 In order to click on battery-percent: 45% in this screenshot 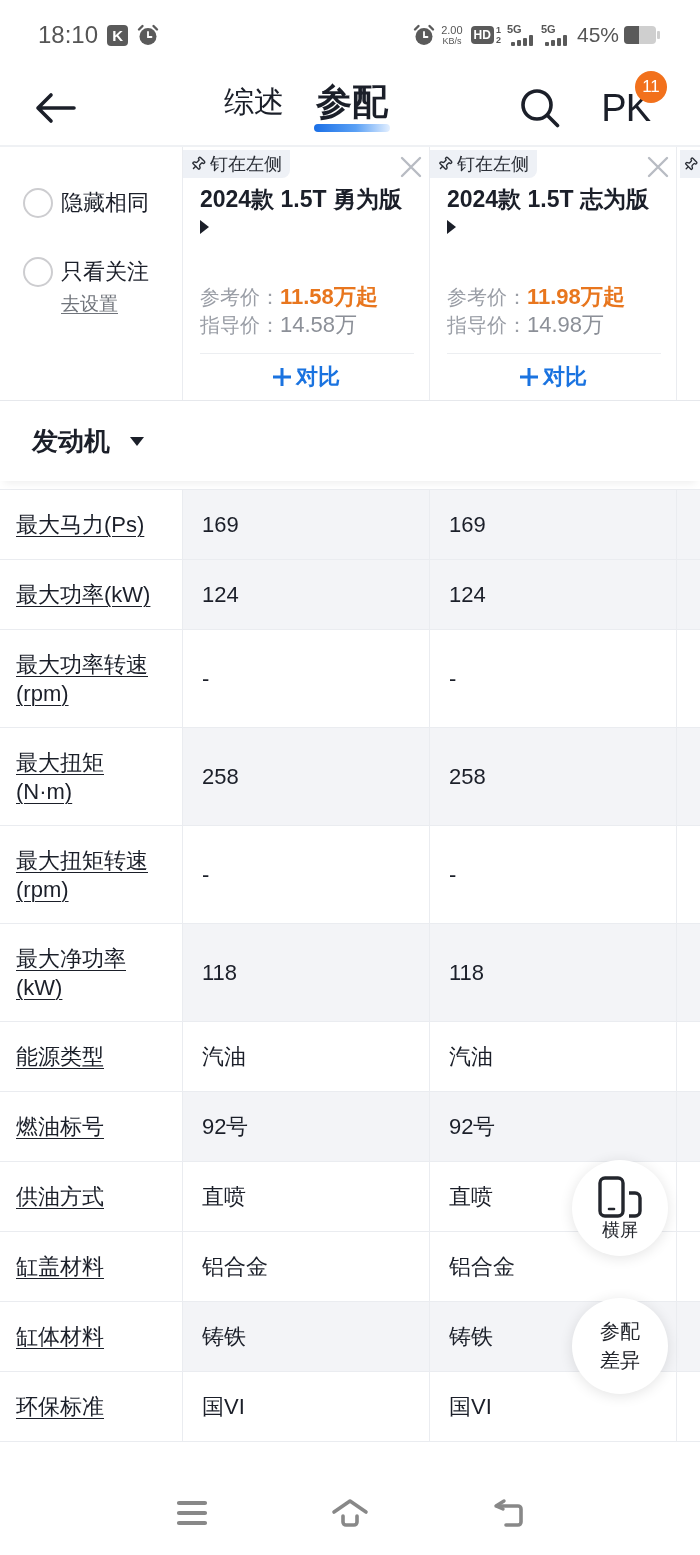, I will do `click(597, 35)`.